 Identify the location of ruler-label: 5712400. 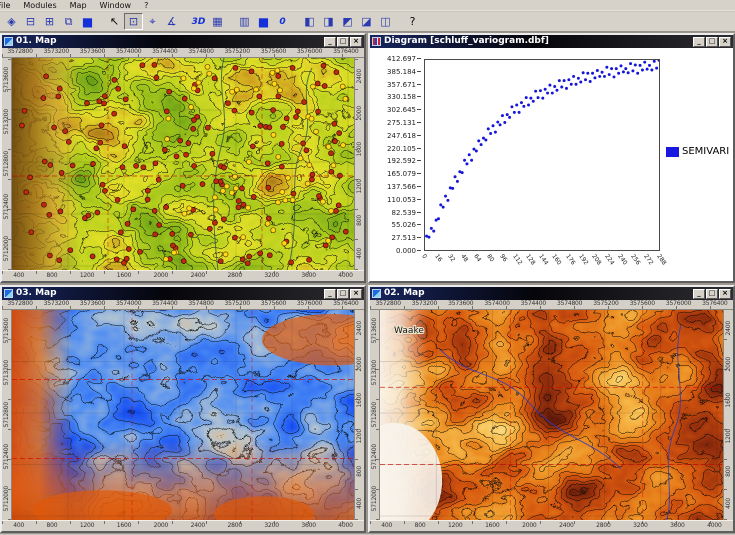
(6, 457).